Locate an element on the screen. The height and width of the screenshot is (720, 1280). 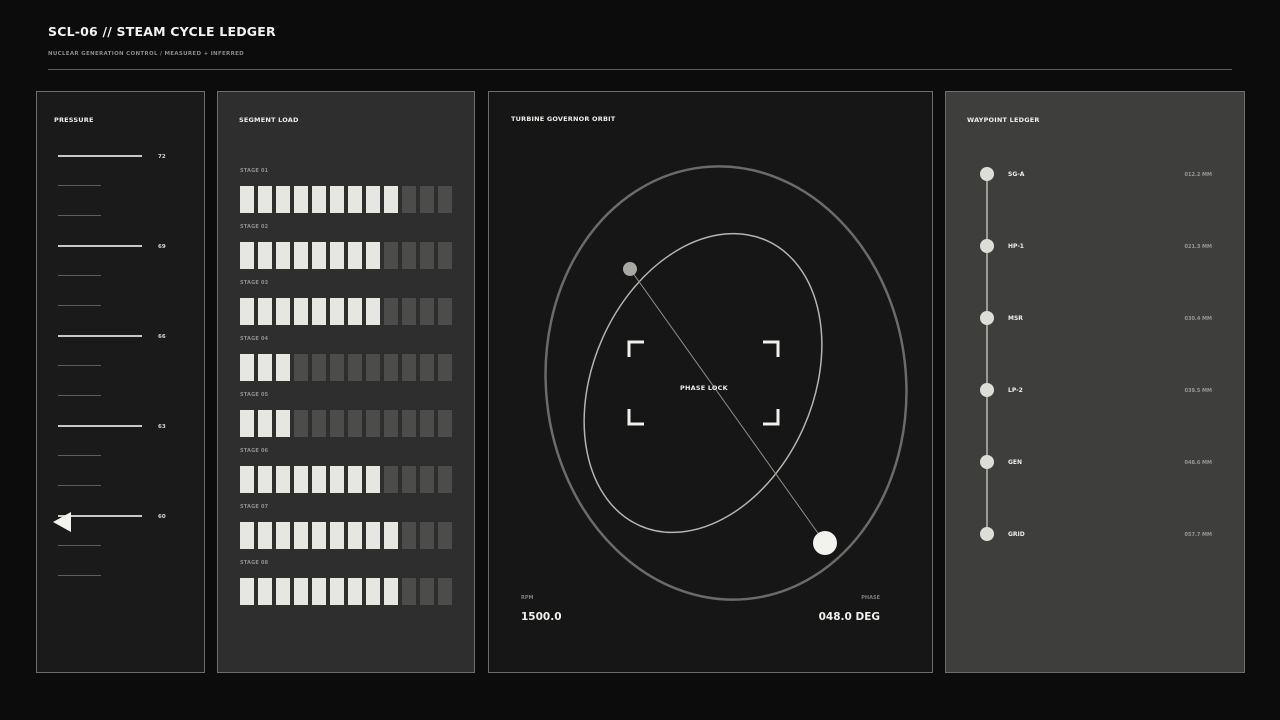
waypoint-name: GRID is located at coordinates (1016, 534).